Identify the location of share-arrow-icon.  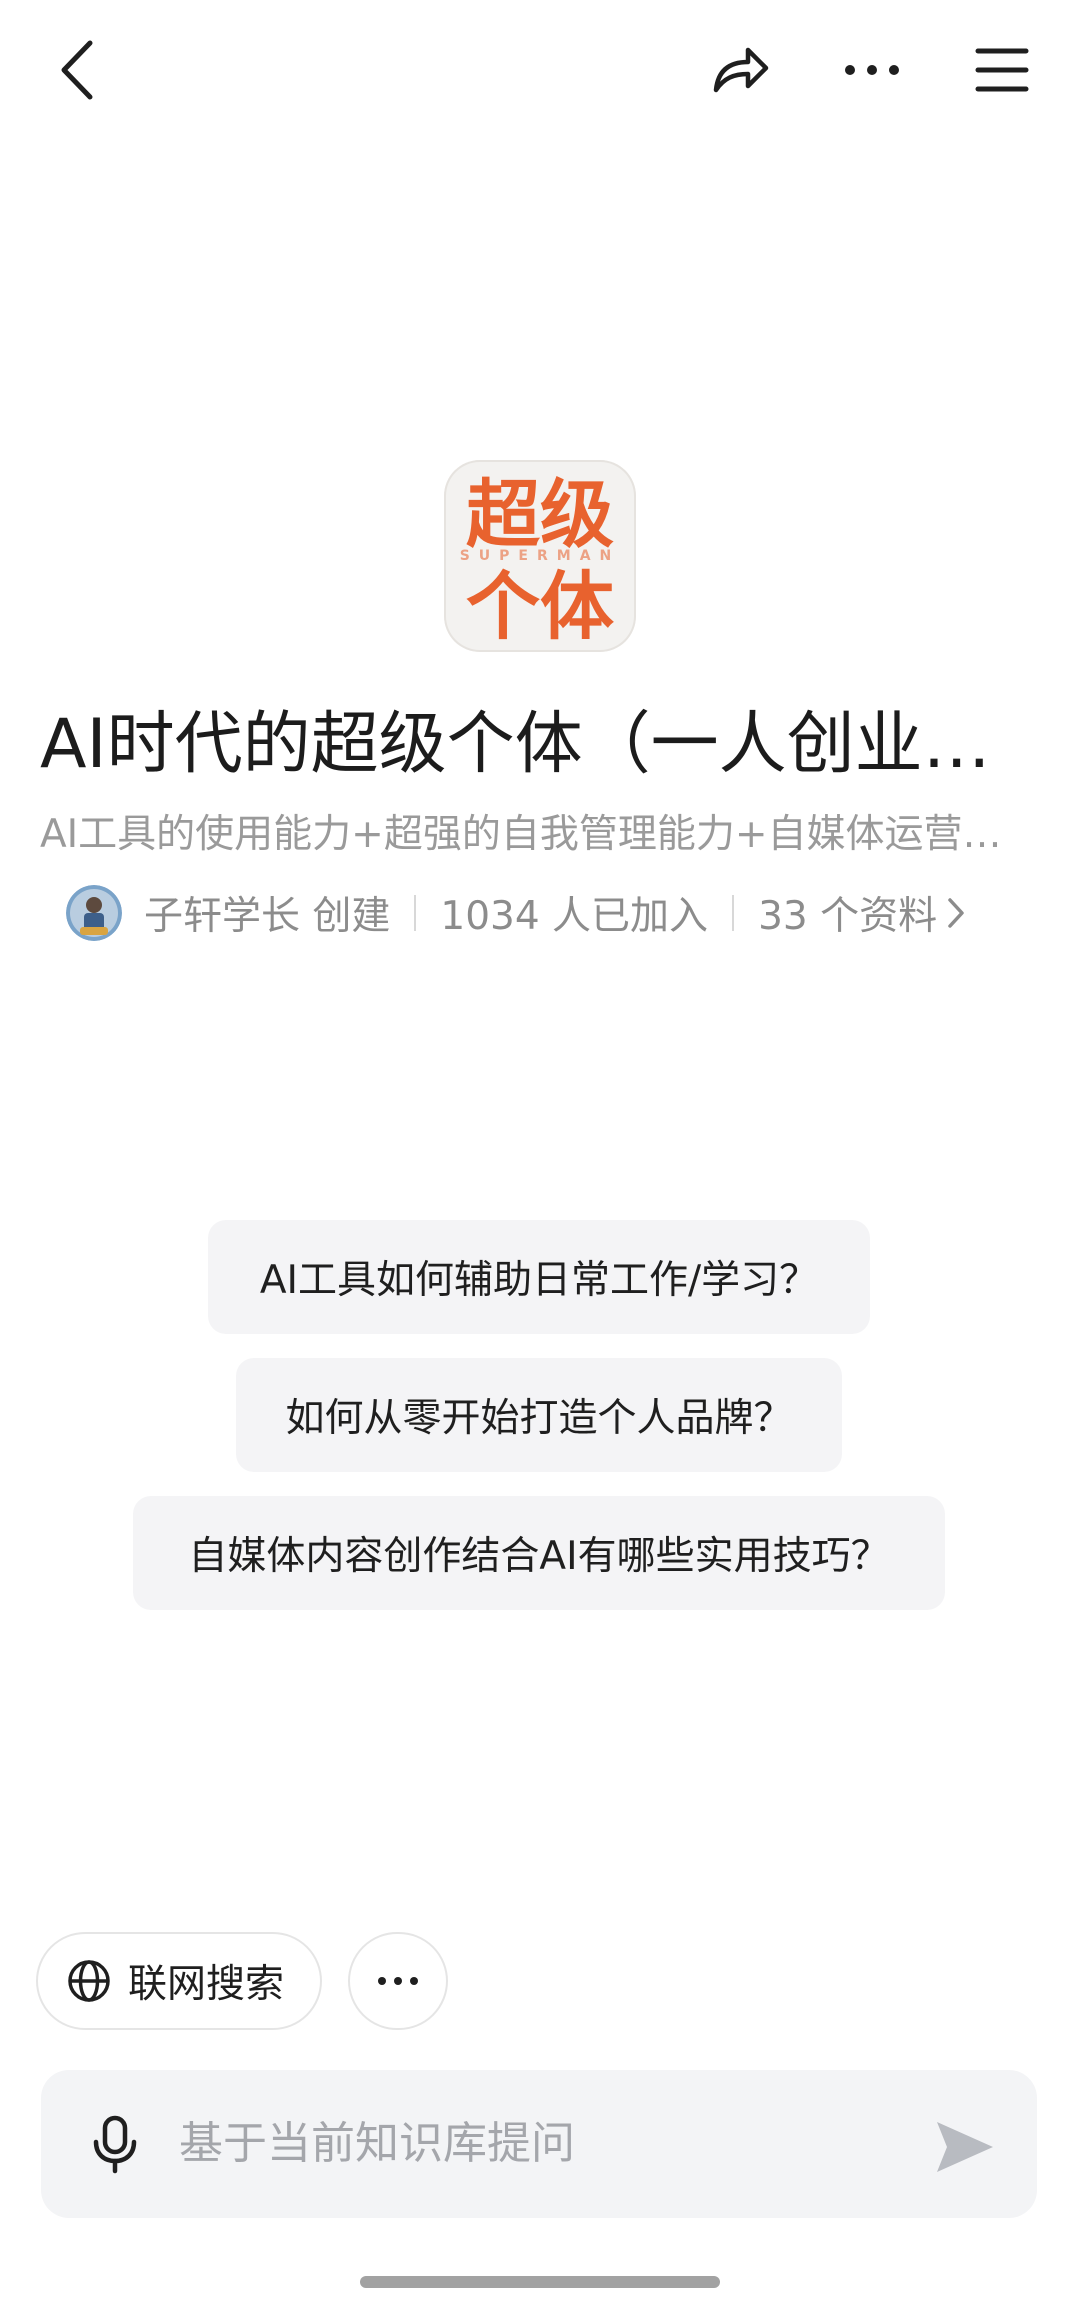
(741, 70).